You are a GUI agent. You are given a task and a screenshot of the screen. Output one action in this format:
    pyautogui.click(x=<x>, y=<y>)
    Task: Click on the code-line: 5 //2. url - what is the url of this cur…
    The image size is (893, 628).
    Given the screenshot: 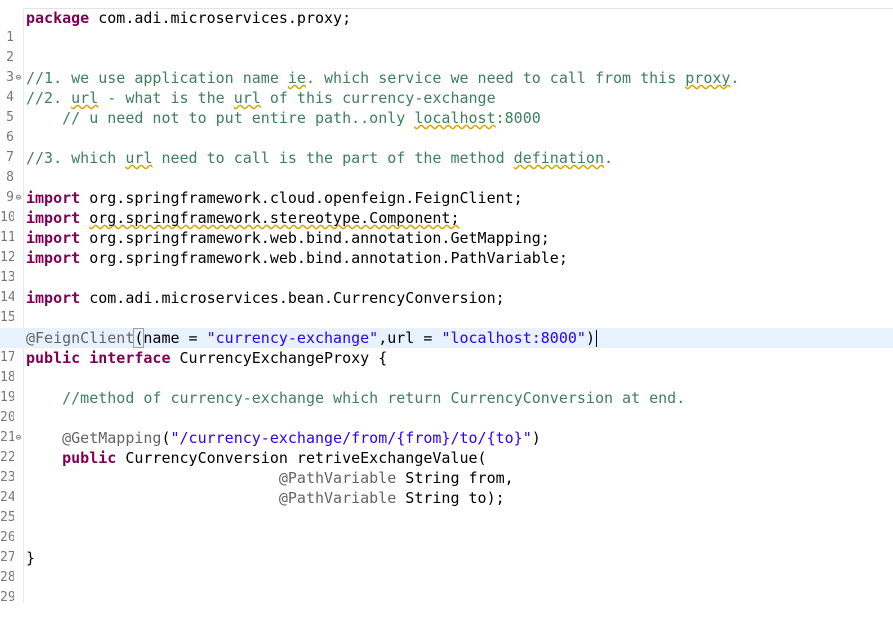 What is the action you would take?
    pyautogui.click(x=446, y=106)
    